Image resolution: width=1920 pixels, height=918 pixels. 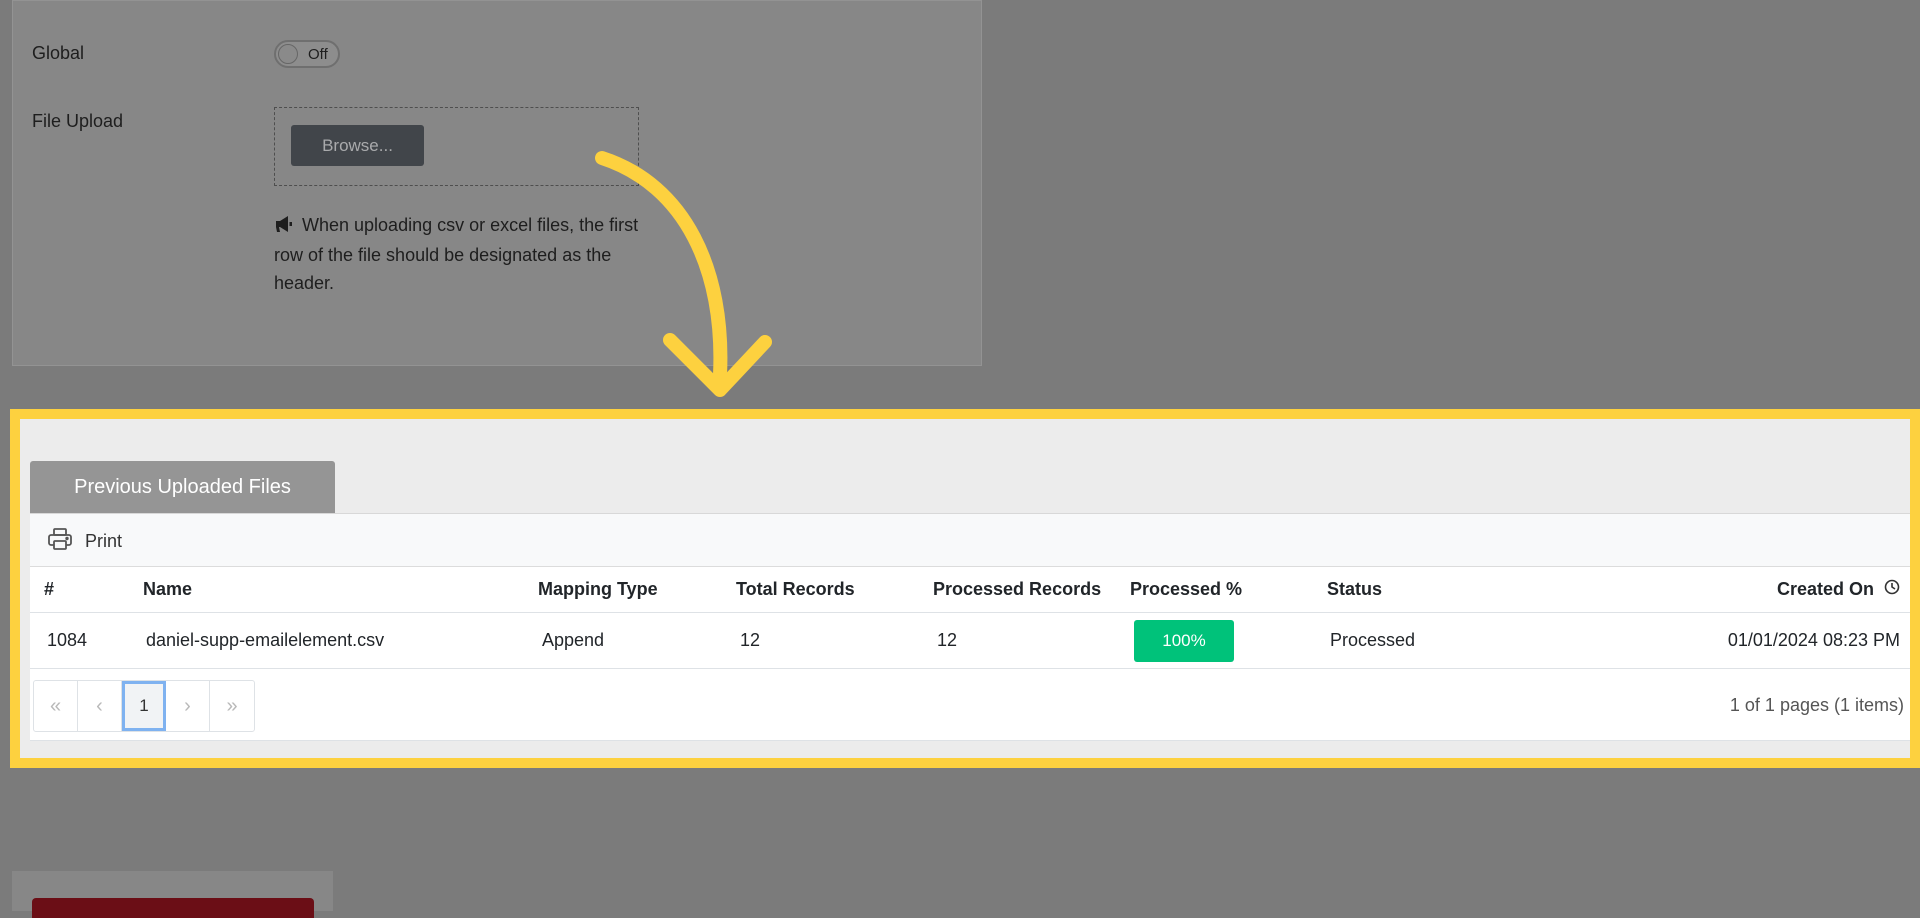 I want to click on column-header-status: Status, so click(x=1354, y=589).